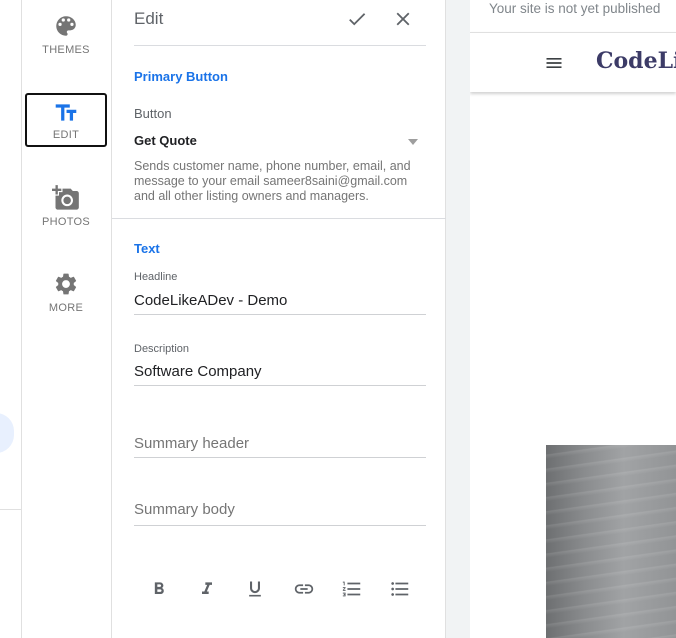 The height and width of the screenshot is (638, 676). I want to click on rail-item-photos: PHOTOS, so click(66, 211).